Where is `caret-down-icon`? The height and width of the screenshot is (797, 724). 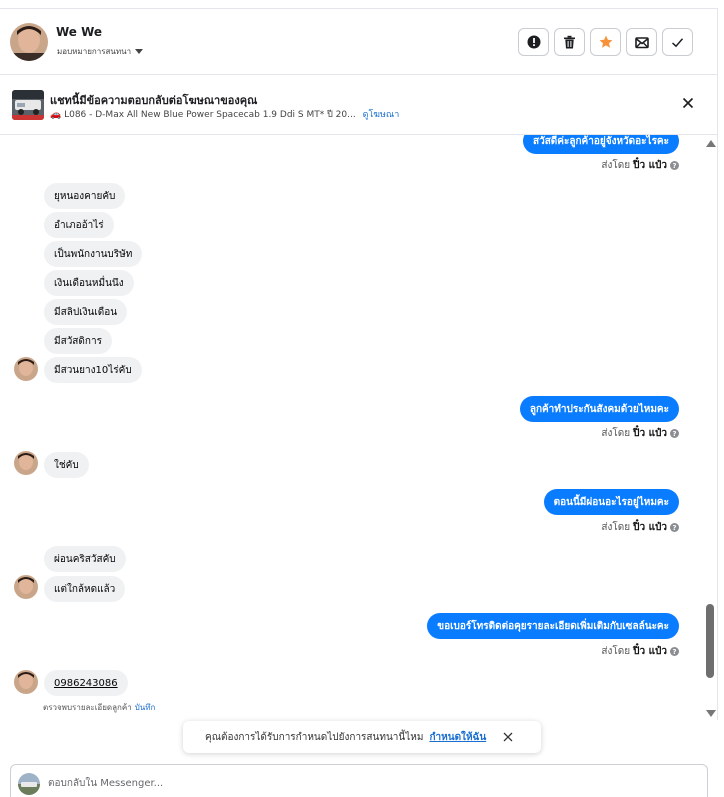
caret-down-icon is located at coordinates (139, 51).